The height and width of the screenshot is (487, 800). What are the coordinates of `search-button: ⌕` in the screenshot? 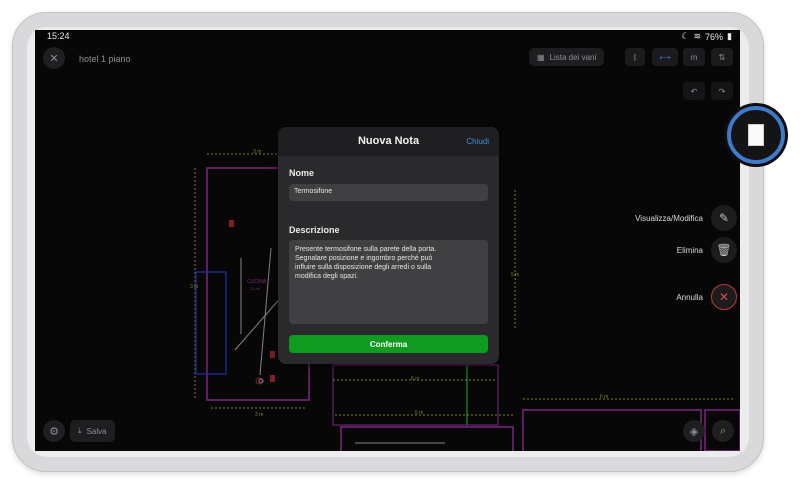 It's located at (723, 431).